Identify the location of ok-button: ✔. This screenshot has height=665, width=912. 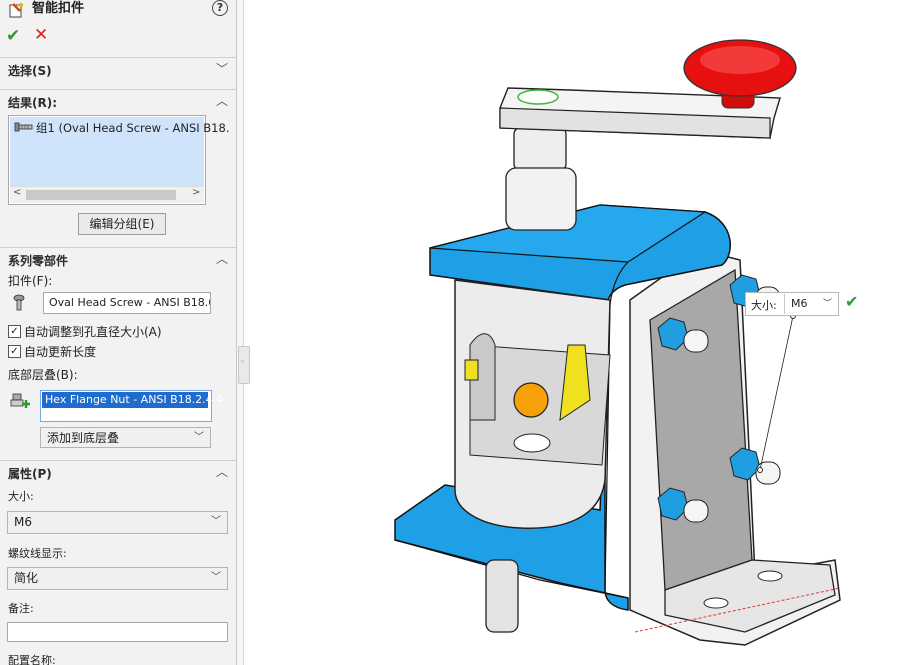
(13, 36).